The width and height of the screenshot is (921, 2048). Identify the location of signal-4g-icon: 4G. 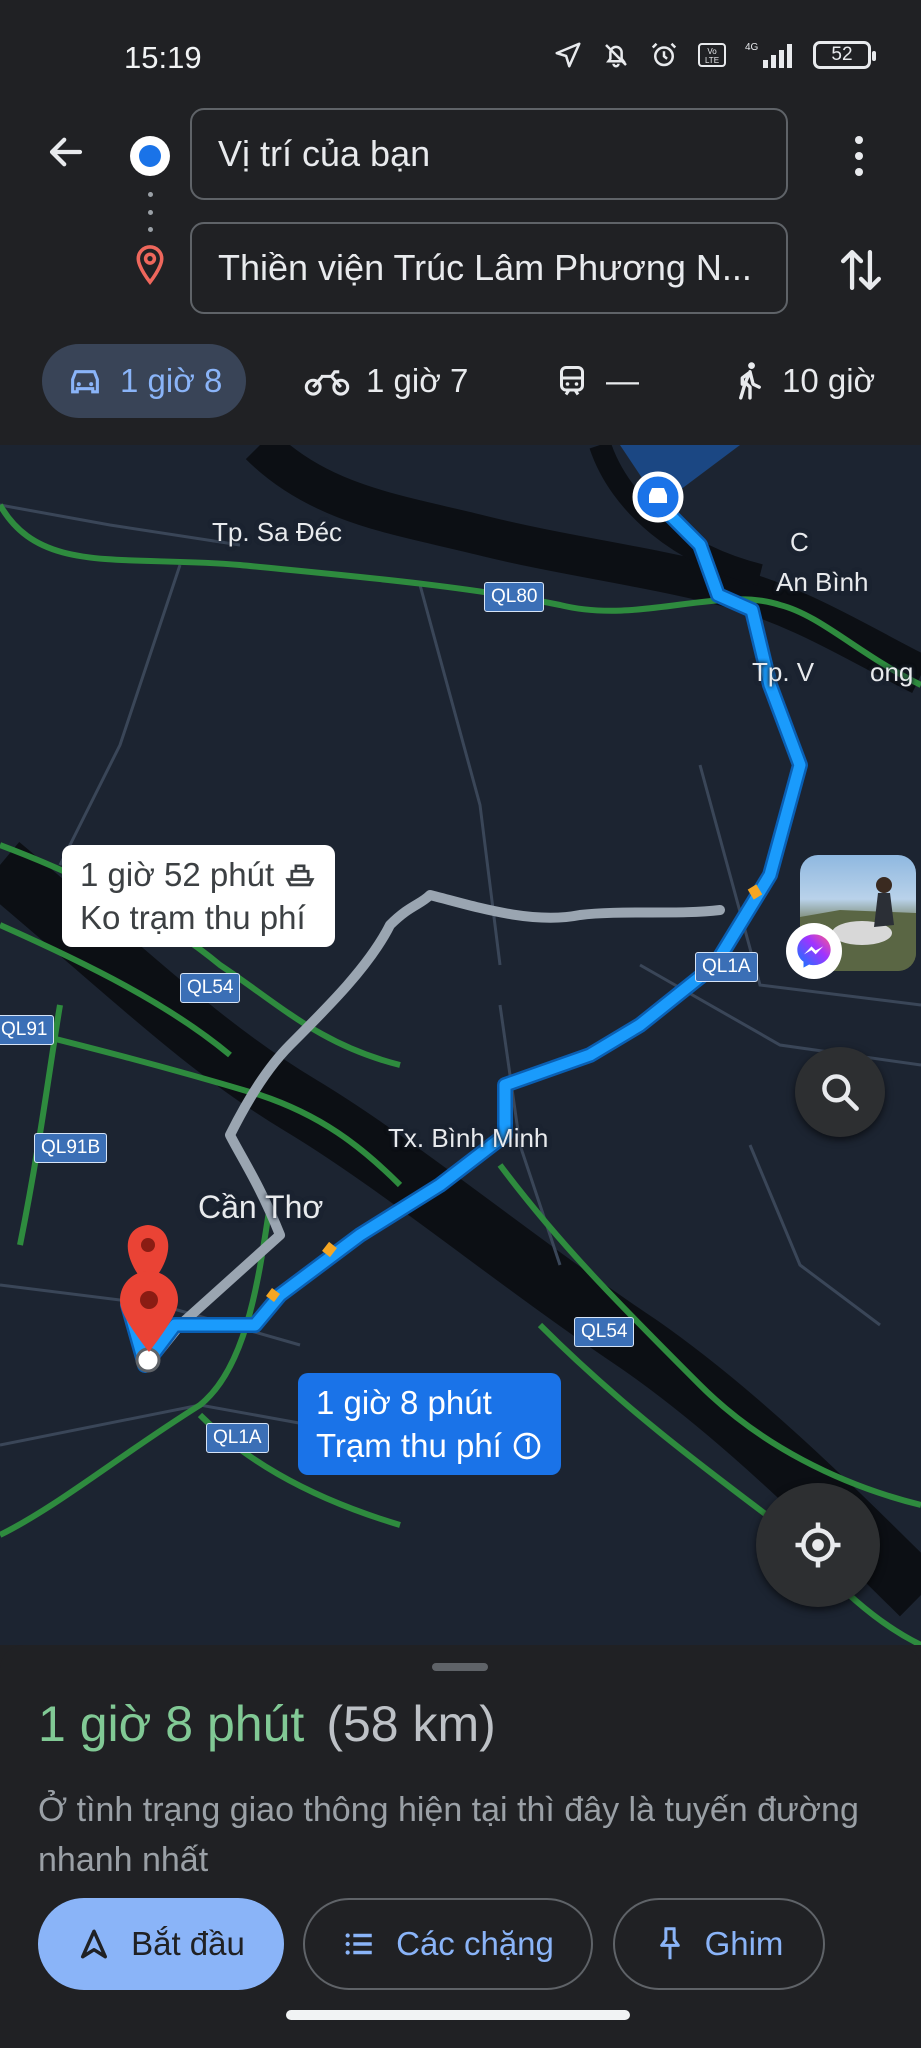
(771, 55).